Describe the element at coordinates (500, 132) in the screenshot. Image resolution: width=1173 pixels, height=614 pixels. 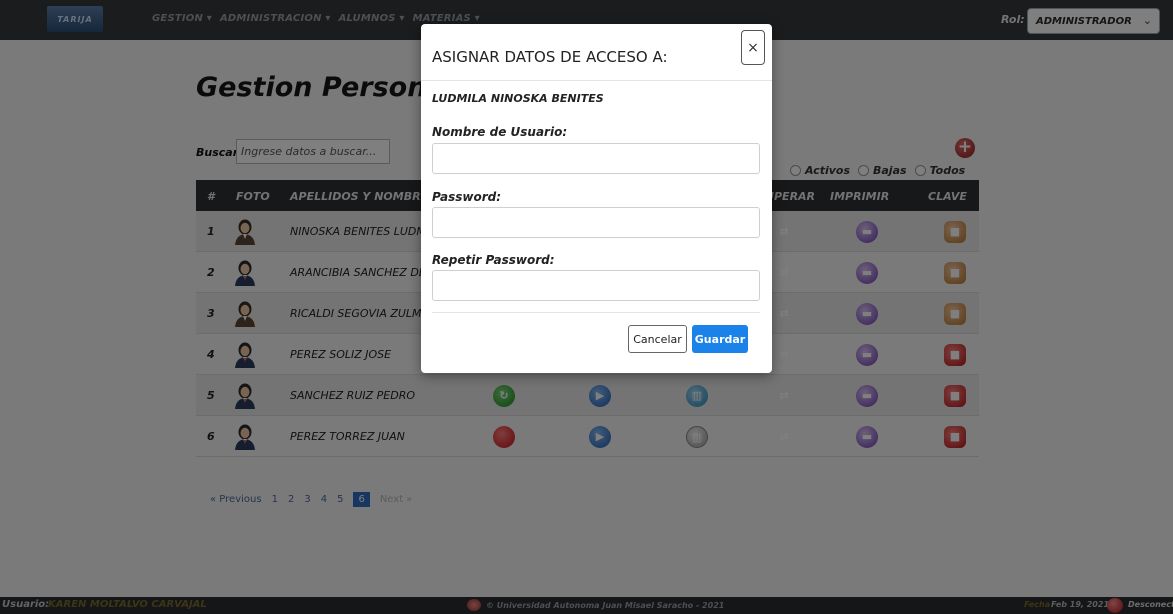
I see `username-label: Nombre de Usuario:` at that location.